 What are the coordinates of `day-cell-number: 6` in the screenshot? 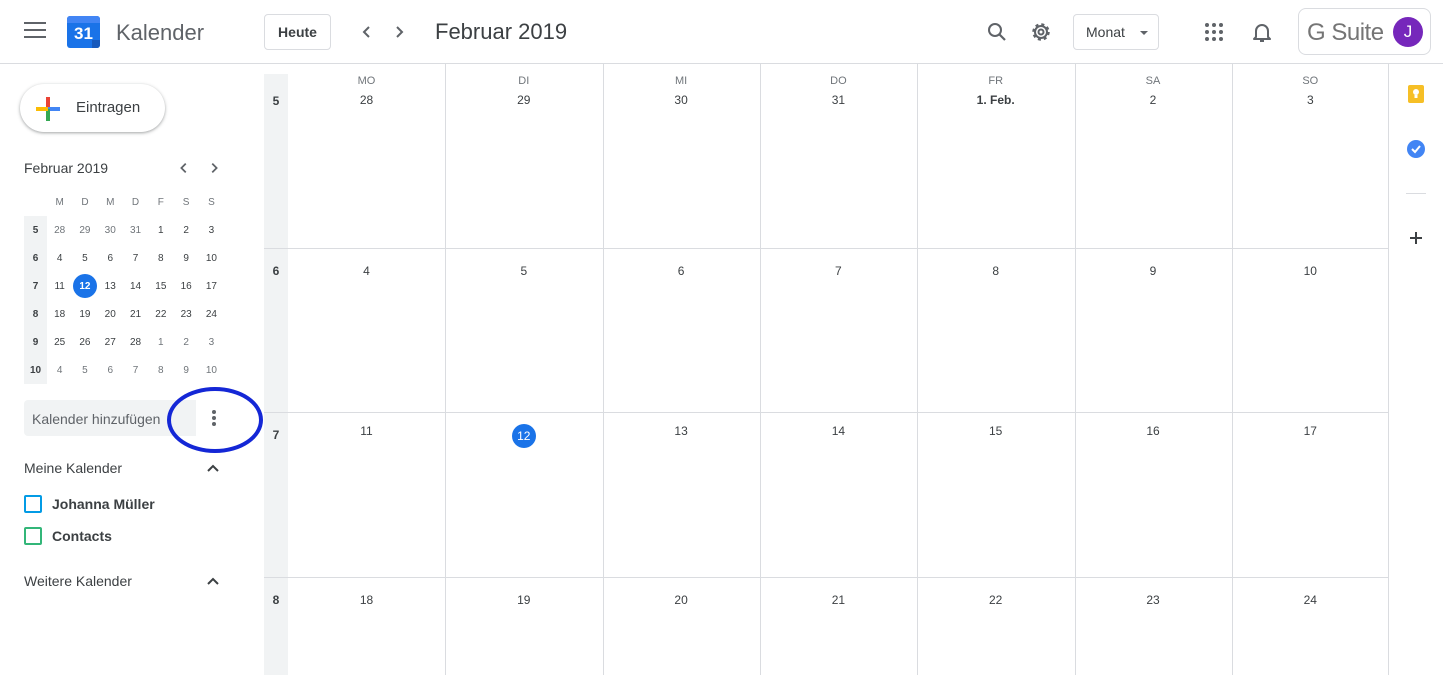 It's located at (681, 271).